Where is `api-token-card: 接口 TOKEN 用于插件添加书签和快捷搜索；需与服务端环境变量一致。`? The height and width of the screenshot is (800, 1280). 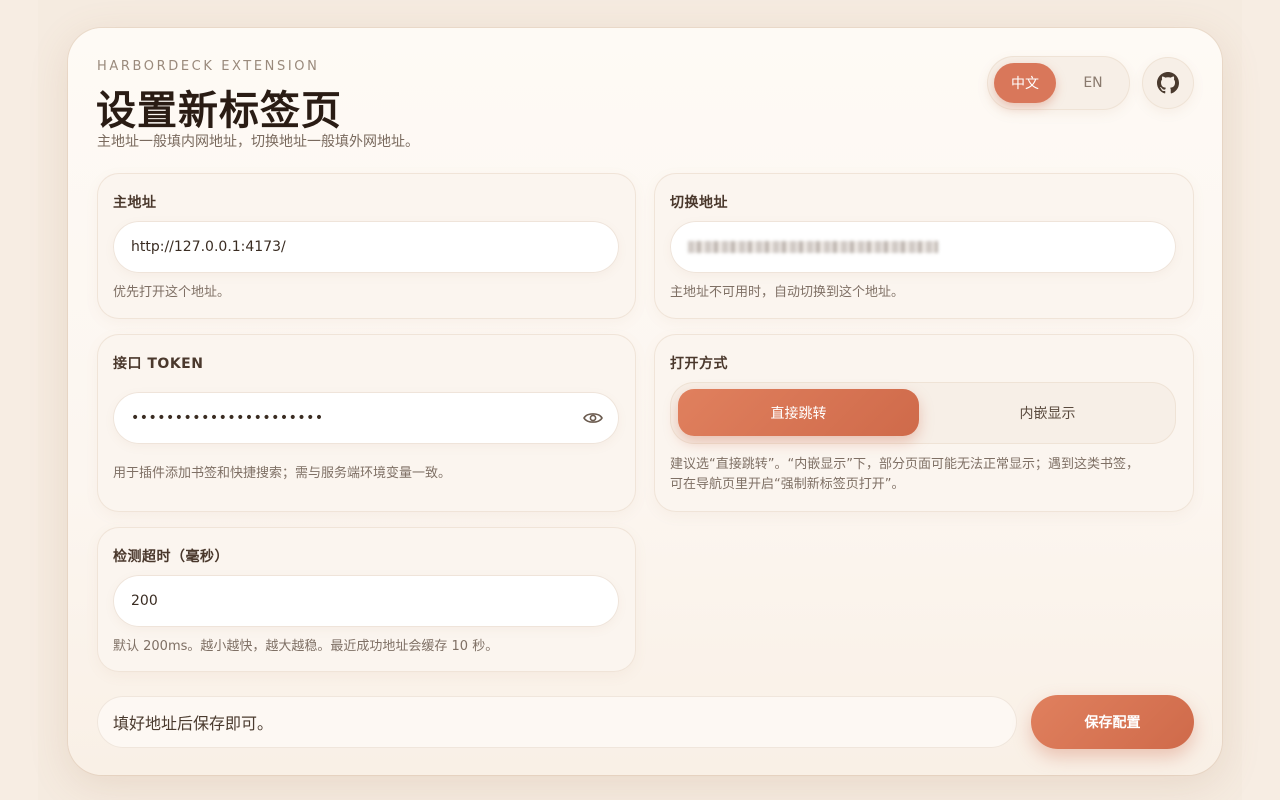
api-token-card: 接口 TOKEN 用于插件添加书签和快捷搜索；需与服务端环境变量一致。 is located at coordinates (366, 423).